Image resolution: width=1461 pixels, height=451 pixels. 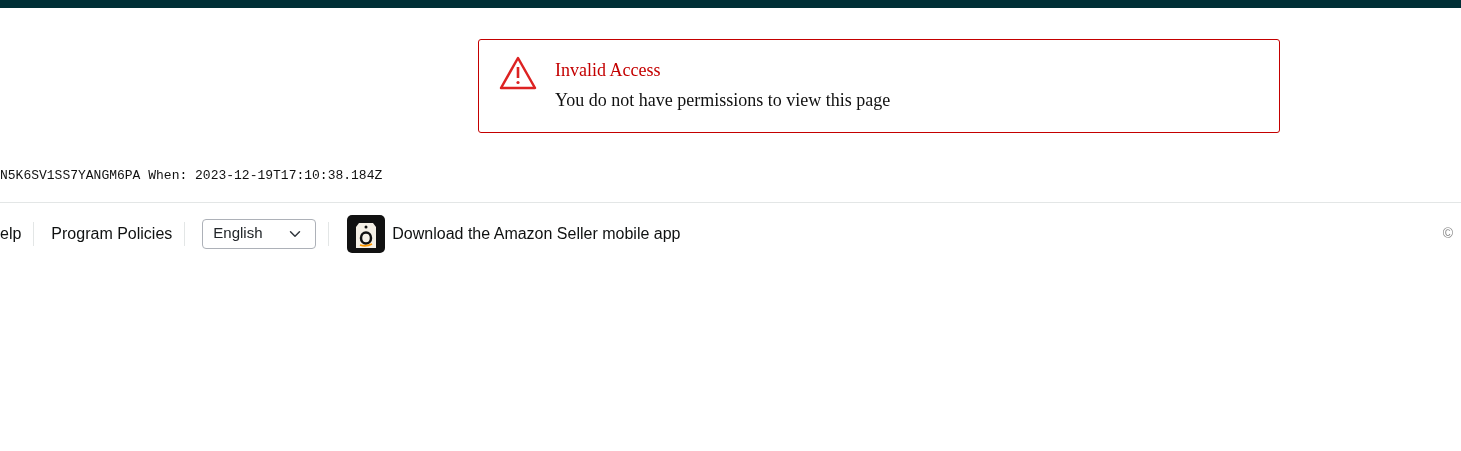 What do you see at coordinates (518, 73) in the screenshot?
I see `warning-icon` at bounding box center [518, 73].